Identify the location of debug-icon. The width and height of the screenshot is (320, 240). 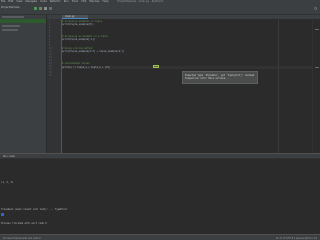
(40, 8).